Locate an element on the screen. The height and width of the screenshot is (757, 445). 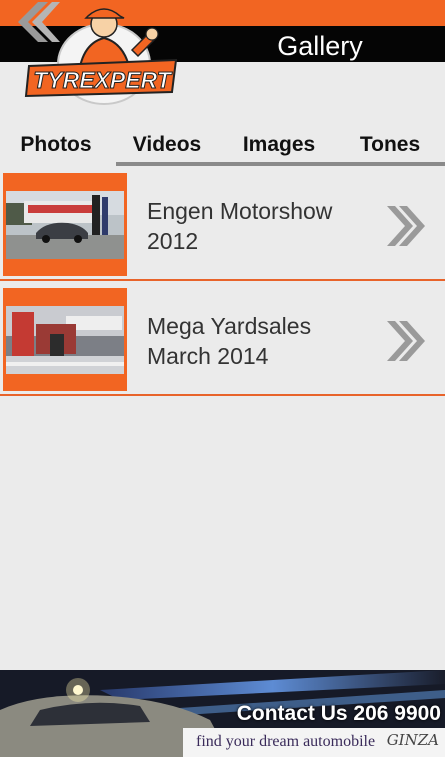
tab-images: Images is located at coordinates (279, 145).